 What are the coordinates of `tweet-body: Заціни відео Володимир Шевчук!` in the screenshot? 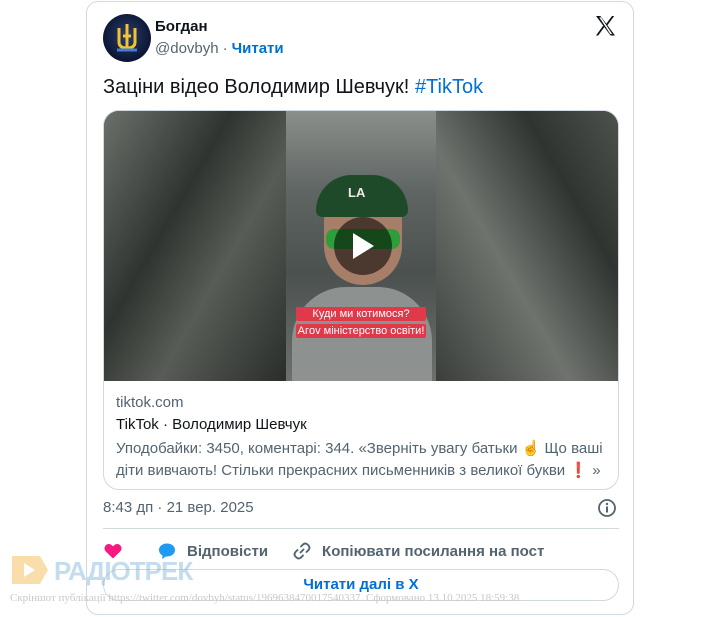 It's located at (256, 87).